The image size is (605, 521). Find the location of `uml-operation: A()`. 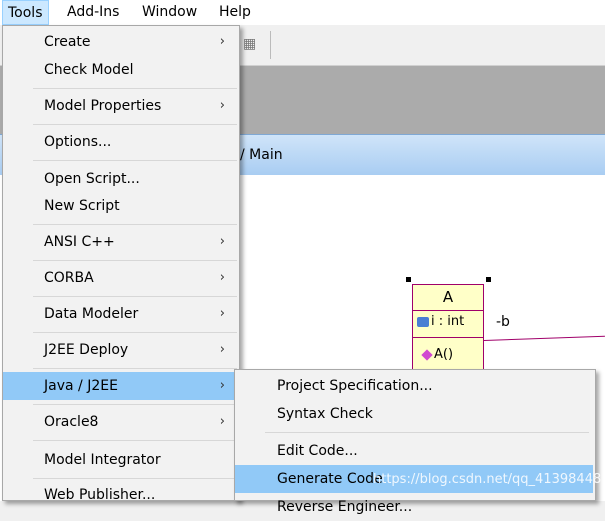

uml-operation: A() is located at coordinates (437, 354).